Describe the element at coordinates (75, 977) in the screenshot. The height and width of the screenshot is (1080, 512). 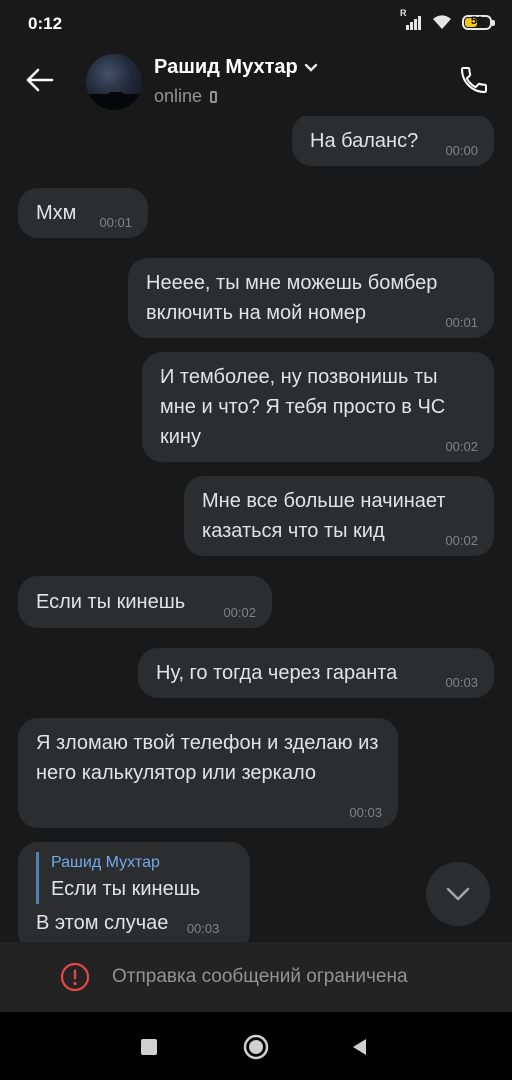
I see `alert-circle-icon` at that location.